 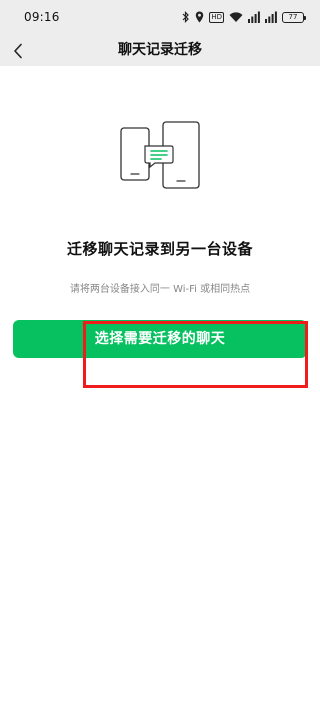 What do you see at coordinates (42, 17) in the screenshot?
I see `status-time: 09:16` at bounding box center [42, 17].